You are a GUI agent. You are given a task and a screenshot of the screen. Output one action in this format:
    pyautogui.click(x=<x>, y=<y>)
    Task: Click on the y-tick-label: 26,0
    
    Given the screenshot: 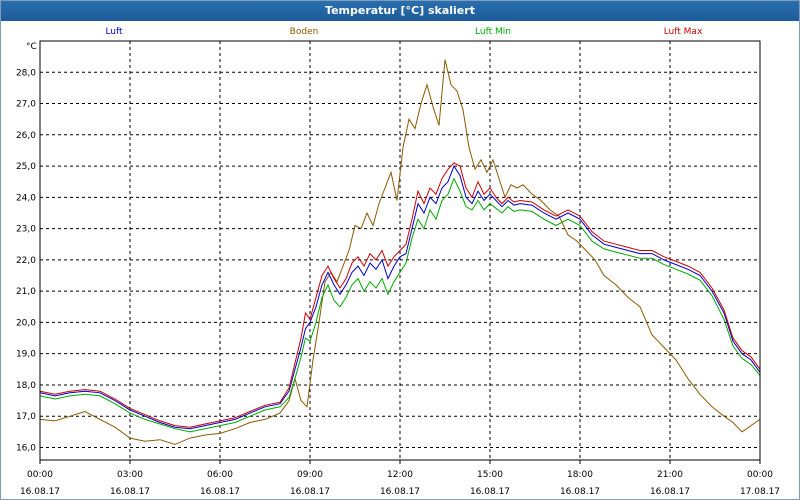 What is the action you would take?
    pyautogui.click(x=26, y=136)
    